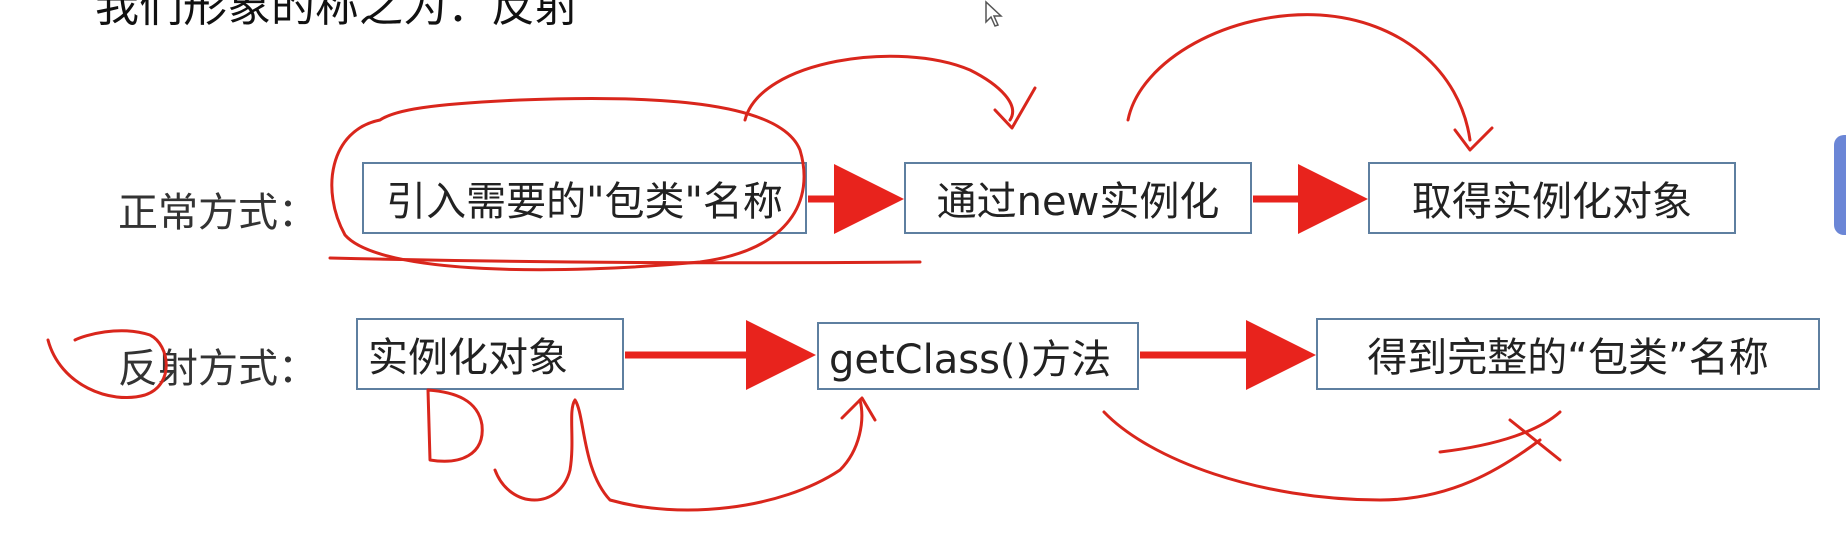  What do you see at coordinates (568, 184) in the screenshot?
I see `annotation-circle-first-box` at bounding box center [568, 184].